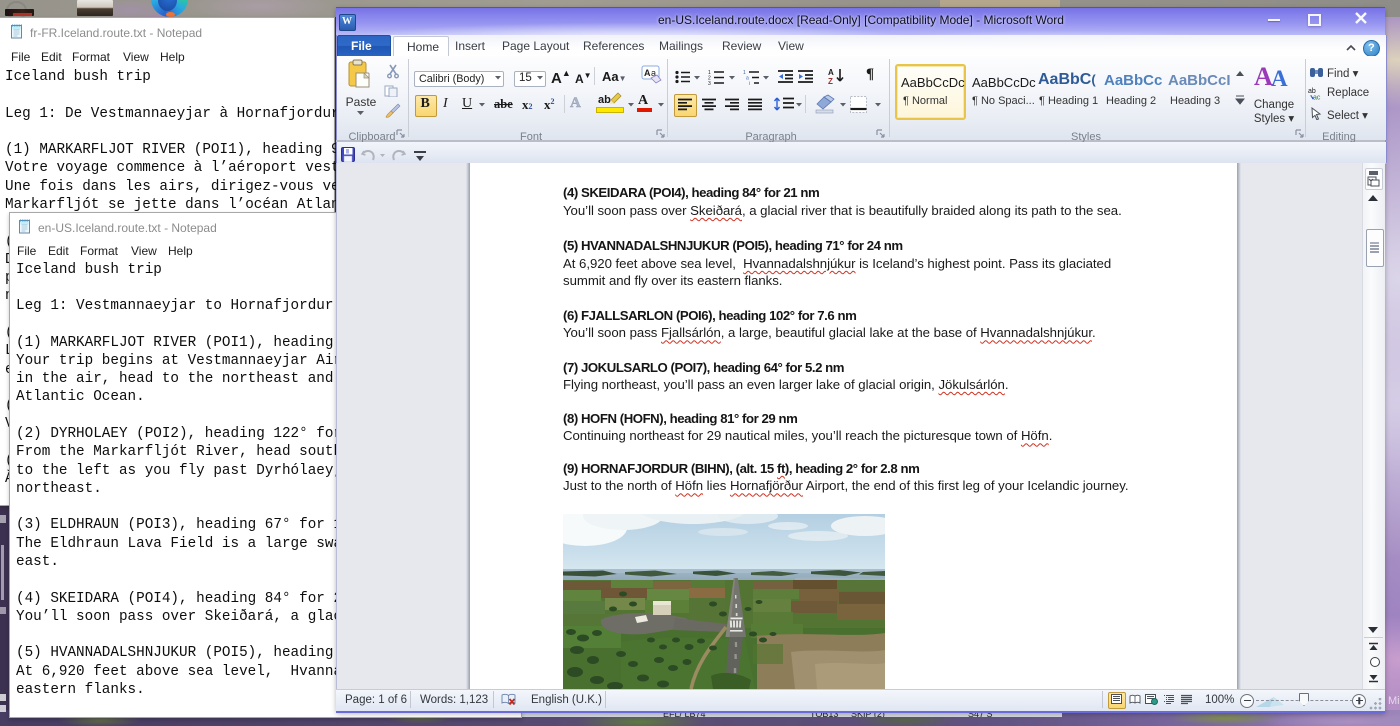 The width and height of the screenshot is (1400, 726). What do you see at coordinates (709, 83) in the screenshot?
I see `svg-text: 3` at bounding box center [709, 83].